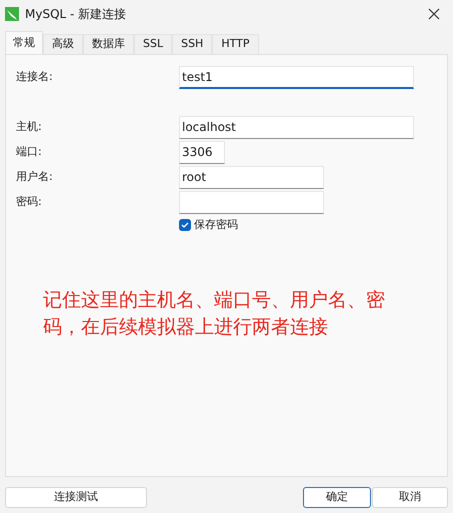 The image size is (453, 513). Describe the element at coordinates (29, 202) in the screenshot. I see `field-label: 密码:` at that location.